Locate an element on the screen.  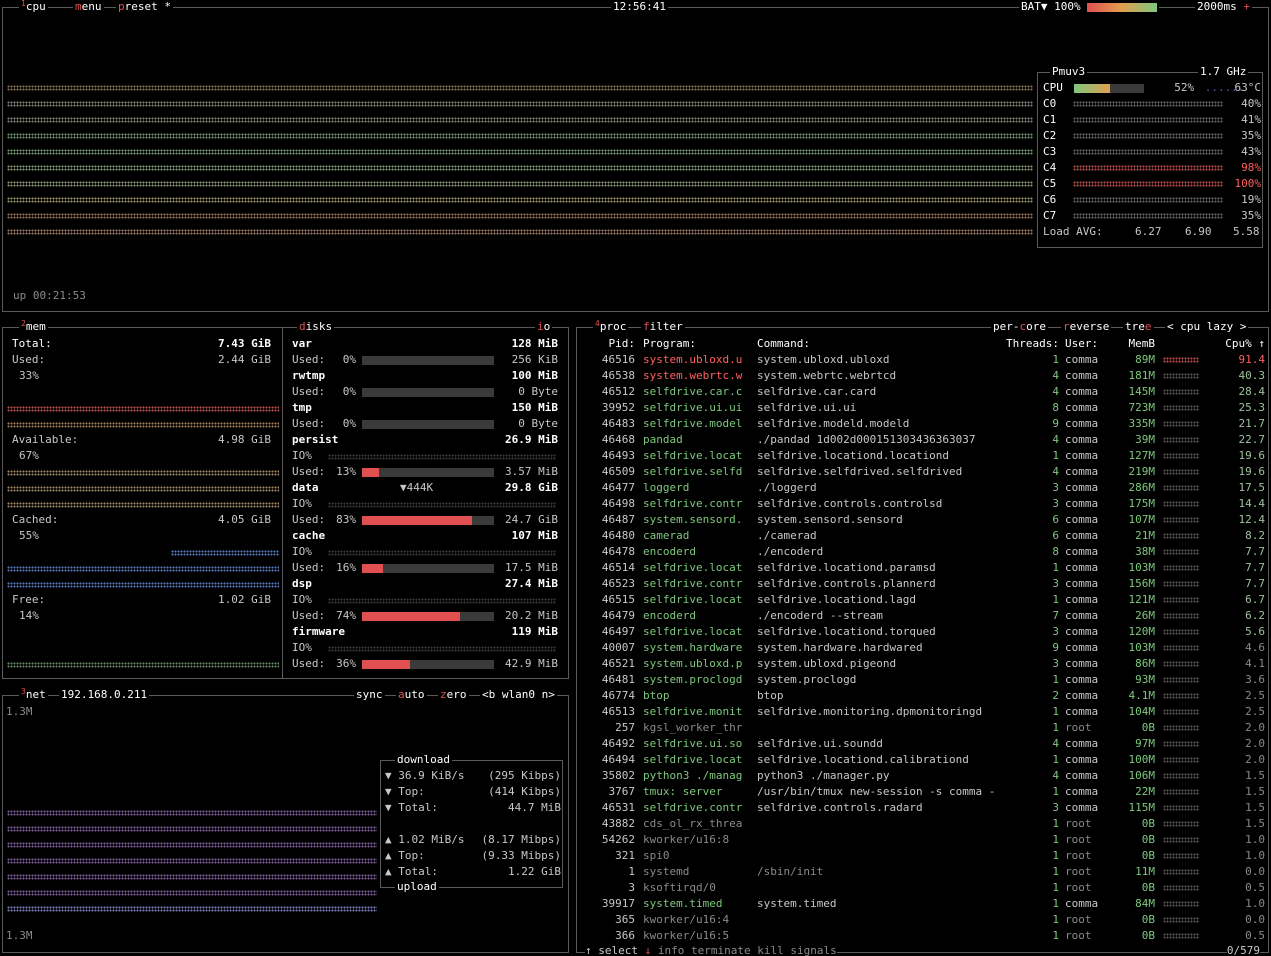
disk-row: rwtmp 100 MiB is located at coordinates (425, 376).